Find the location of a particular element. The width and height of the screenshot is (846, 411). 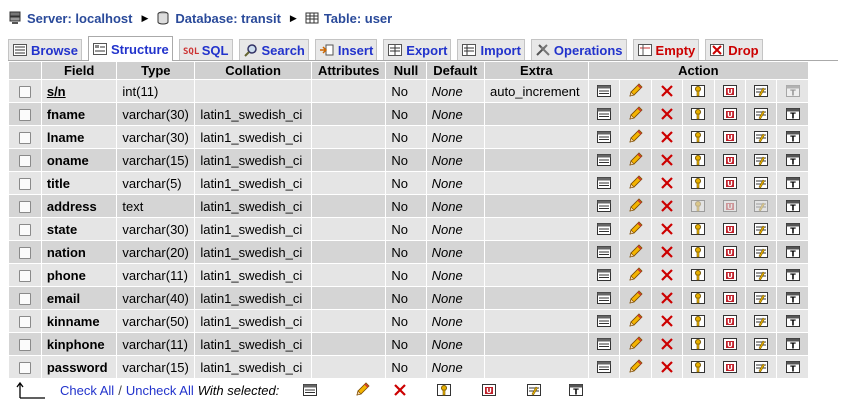

selected-browse-distinct-button is located at coordinates (310, 390).